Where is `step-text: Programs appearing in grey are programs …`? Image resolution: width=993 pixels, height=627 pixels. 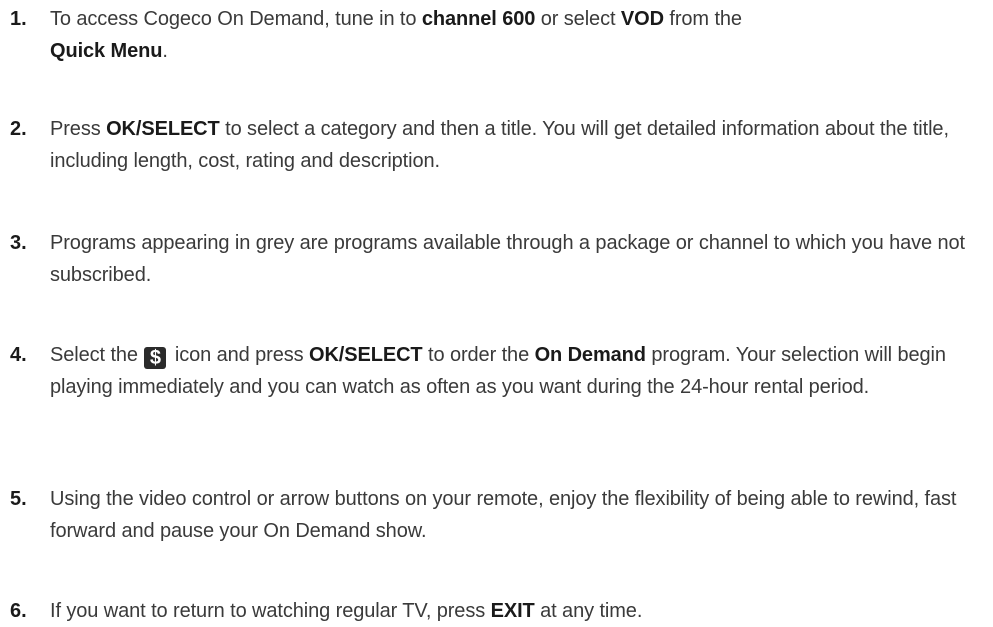
step-text: Programs appearing in grey are programs … is located at coordinates (508, 259).